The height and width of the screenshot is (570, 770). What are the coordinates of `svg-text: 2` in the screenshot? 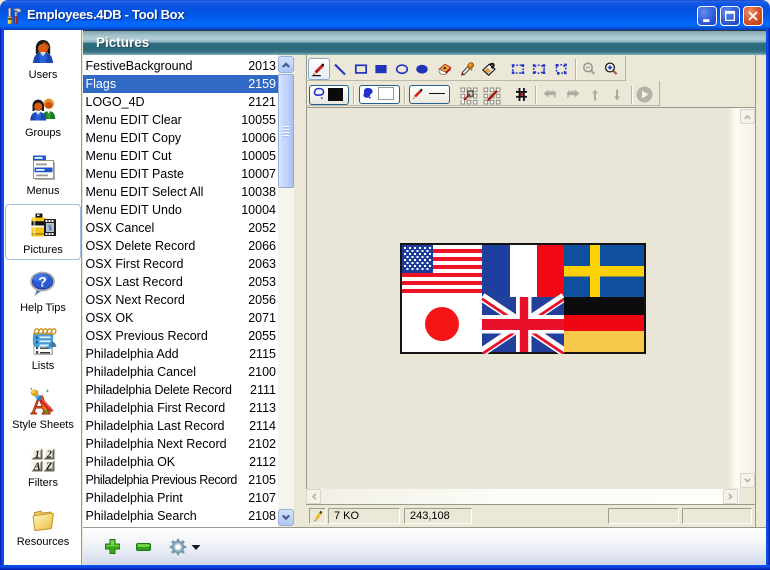 It's located at (49, 454).